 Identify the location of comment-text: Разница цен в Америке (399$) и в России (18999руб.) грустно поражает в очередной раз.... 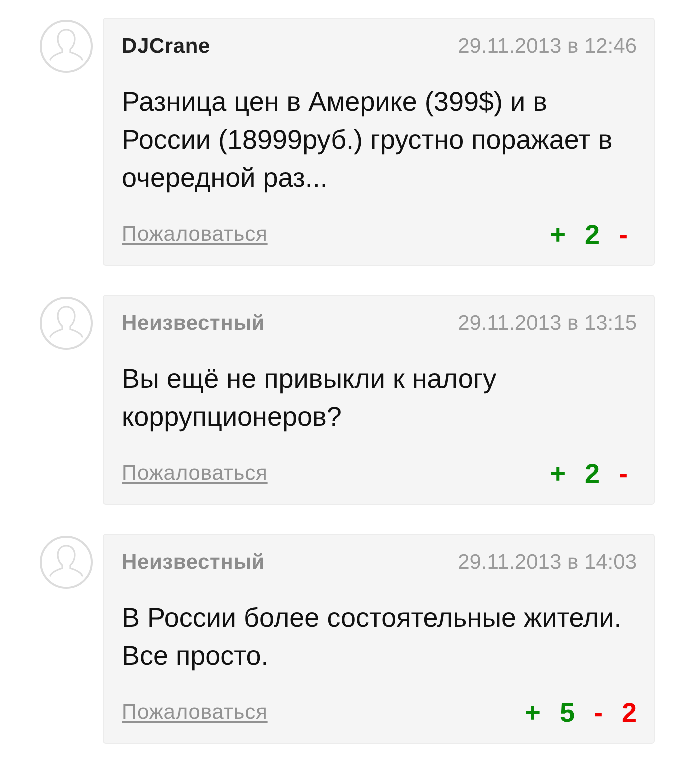
(368, 140).